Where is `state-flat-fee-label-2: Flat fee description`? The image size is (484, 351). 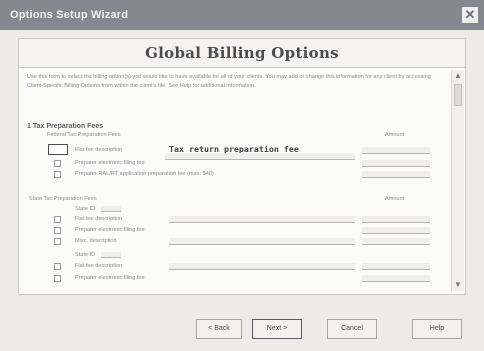
state-flat-fee-label-2: Flat fee description is located at coordinates (99, 266).